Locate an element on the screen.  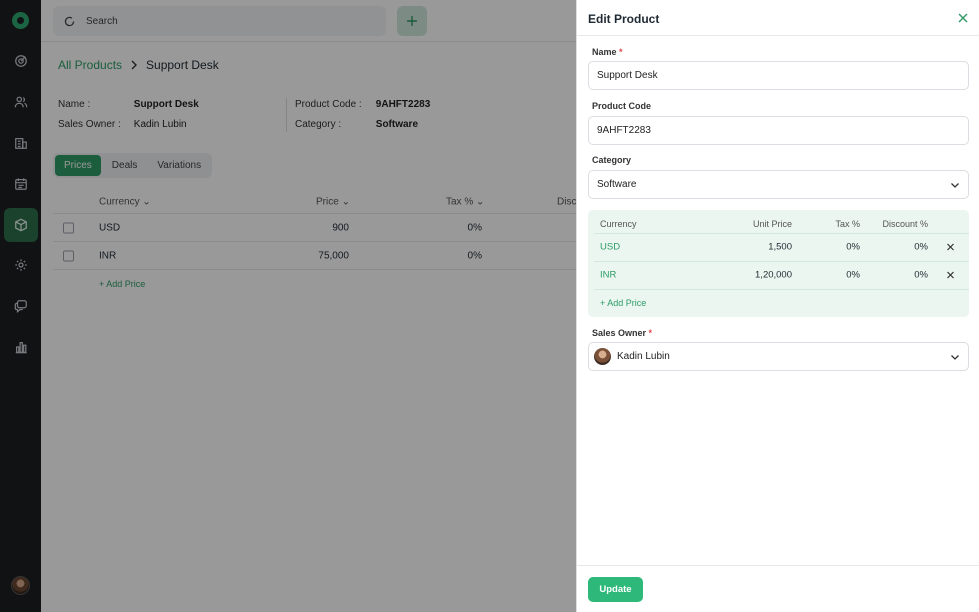
tax-header: Tax % is located at coordinates (847, 224).